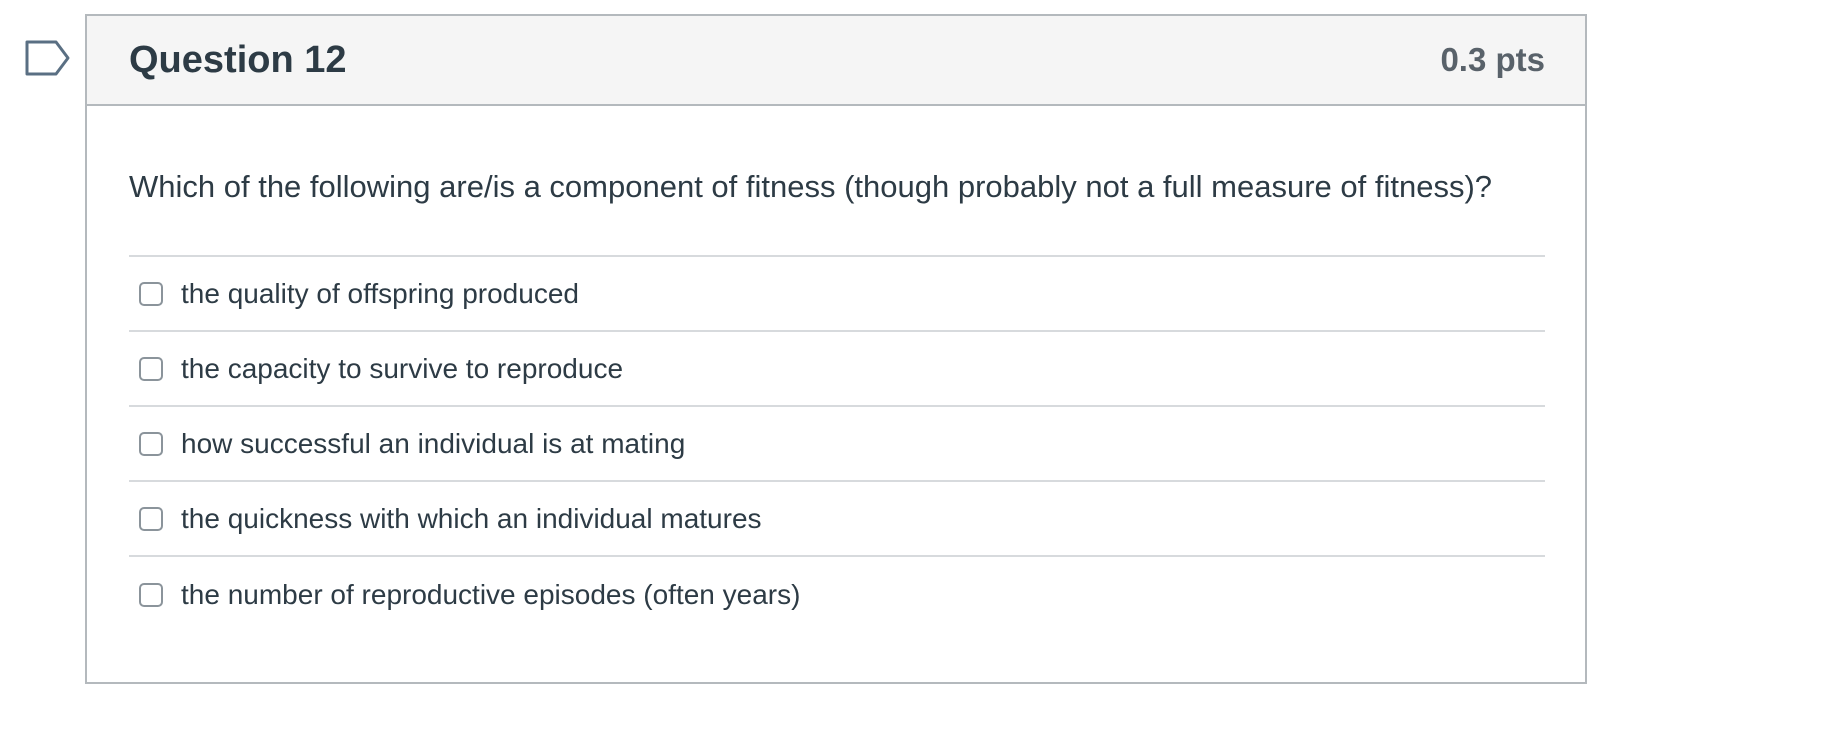 The width and height of the screenshot is (1834, 746). Describe the element at coordinates (837, 370) in the screenshot. I see `answer-option: the capacity to survive to reproduce` at that location.